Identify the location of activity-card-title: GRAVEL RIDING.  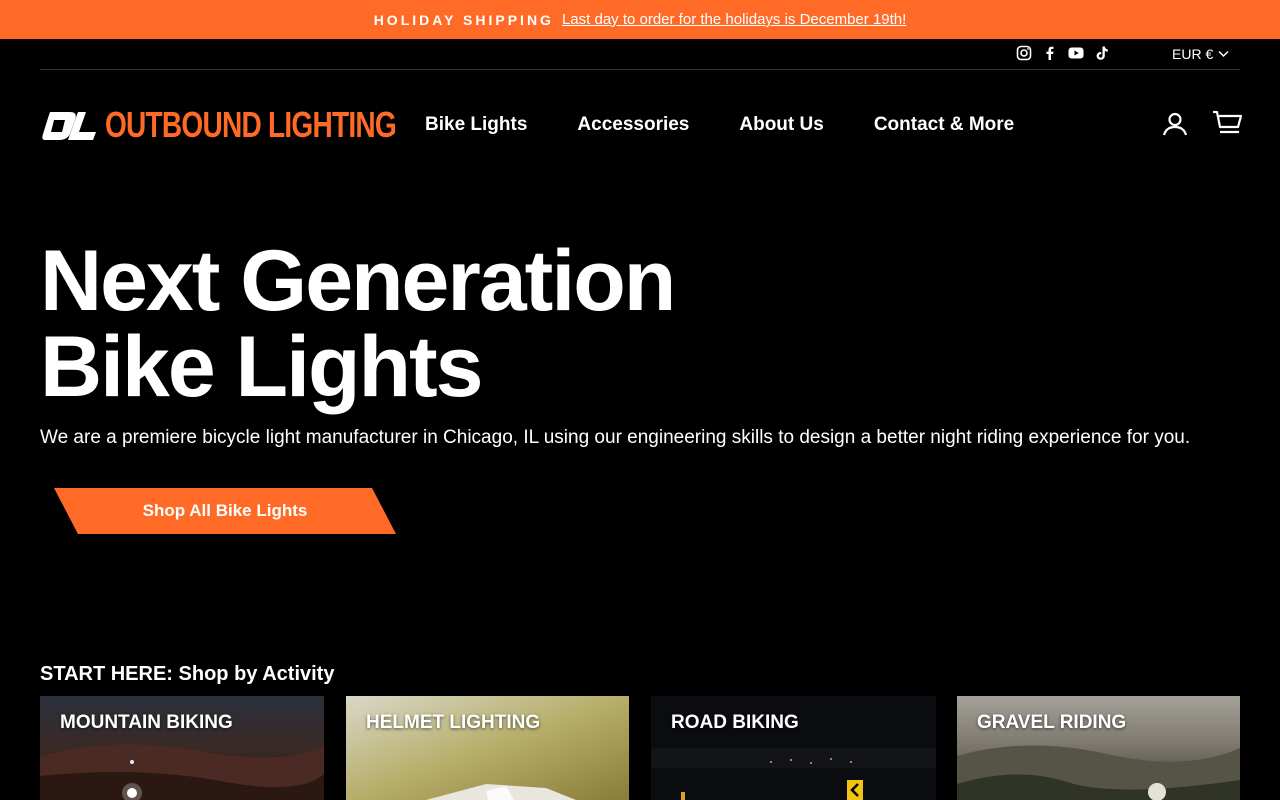
(1052, 722).